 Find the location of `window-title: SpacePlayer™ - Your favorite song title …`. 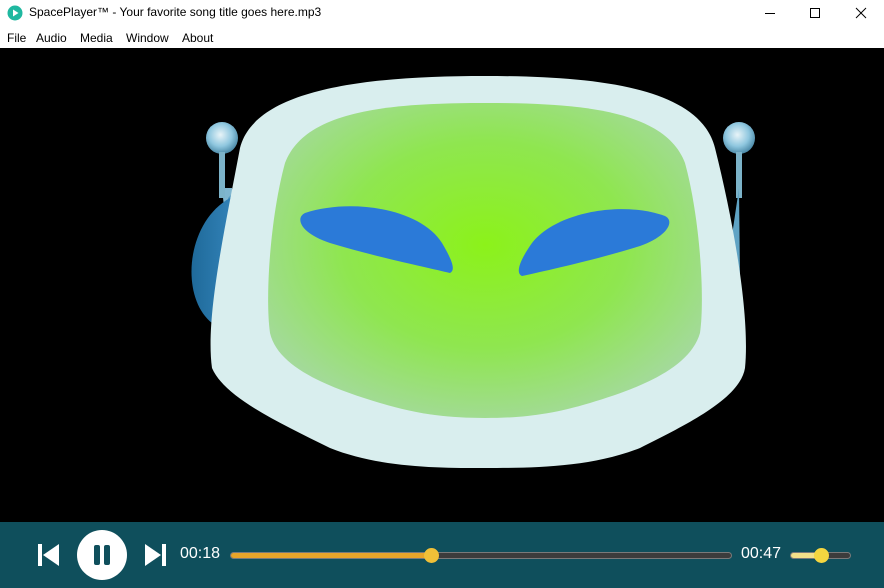

window-title: SpacePlayer™ - Your favorite song title … is located at coordinates (175, 12).